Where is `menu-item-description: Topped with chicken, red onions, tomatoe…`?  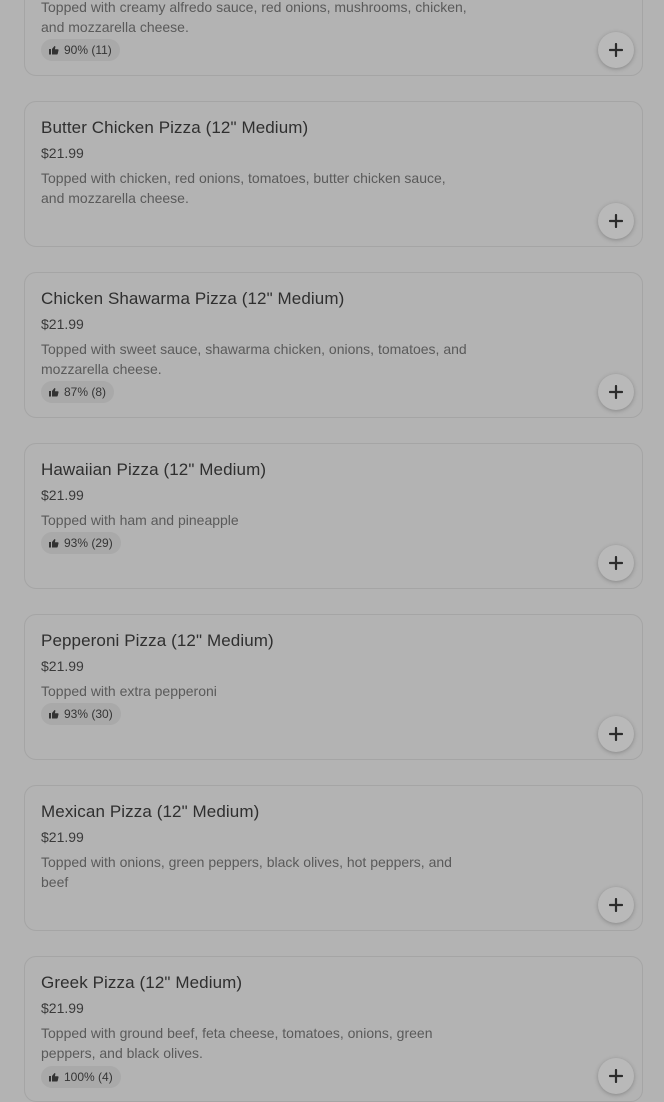 menu-item-description: Topped with chicken, red onions, tomatoe… is located at coordinates (243, 188).